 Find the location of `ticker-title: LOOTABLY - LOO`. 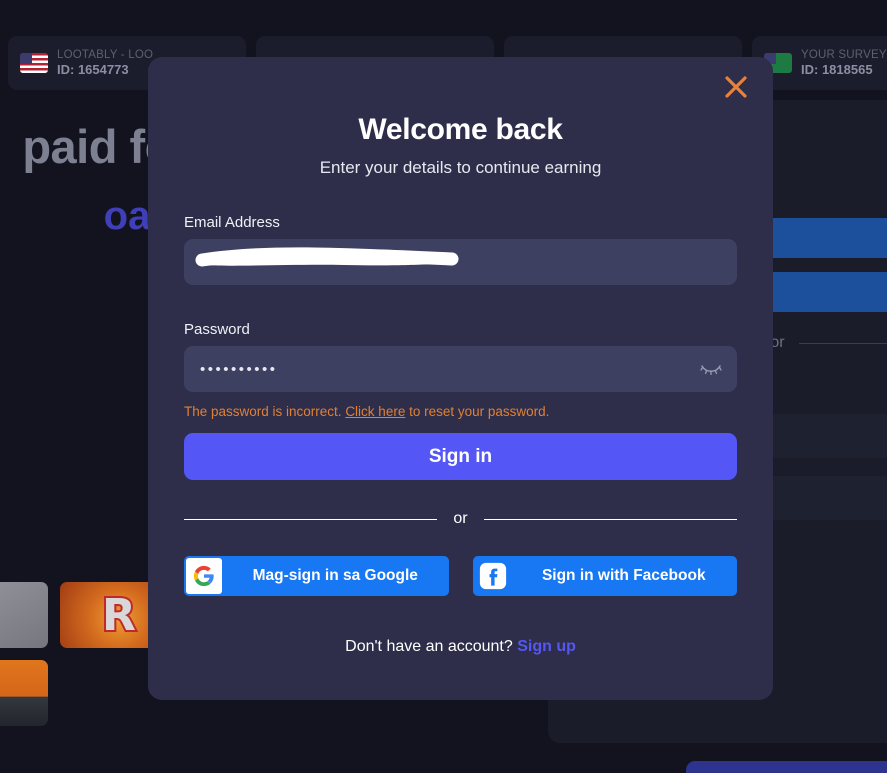

ticker-title: LOOTABLY - LOO is located at coordinates (105, 54).